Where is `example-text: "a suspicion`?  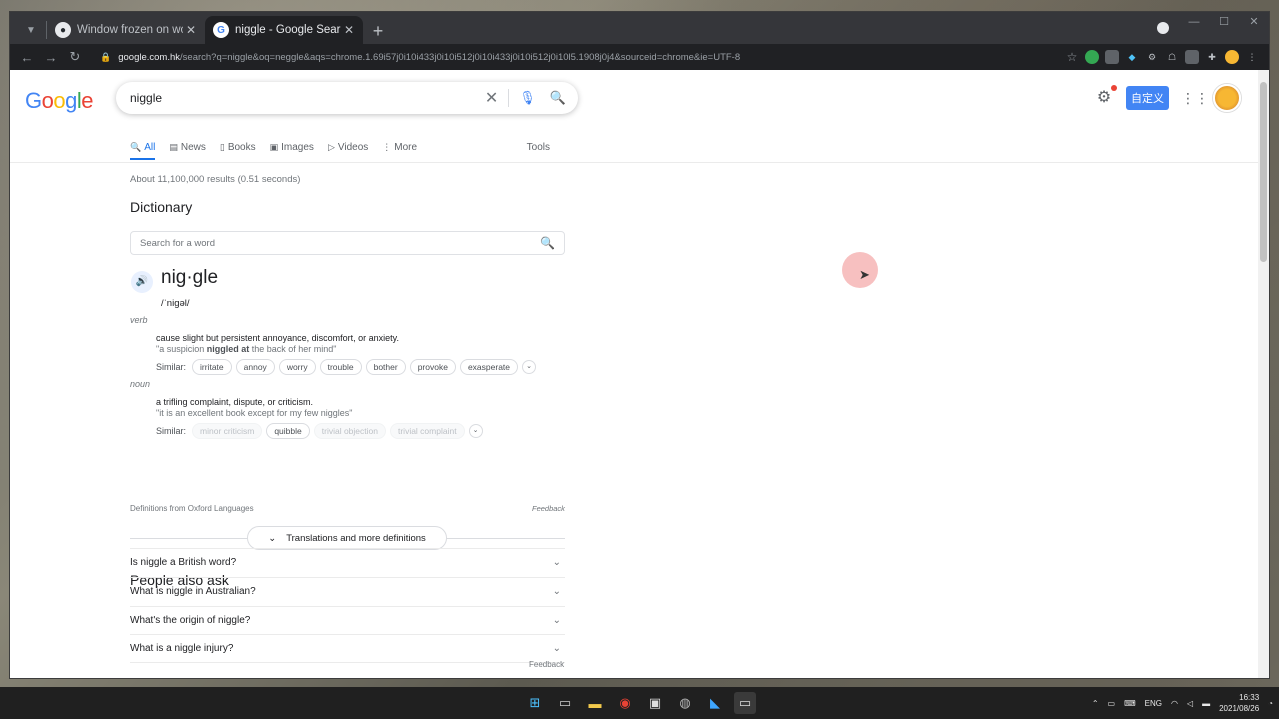
example-text: "a suspicion is located at coordinates (181, 349).